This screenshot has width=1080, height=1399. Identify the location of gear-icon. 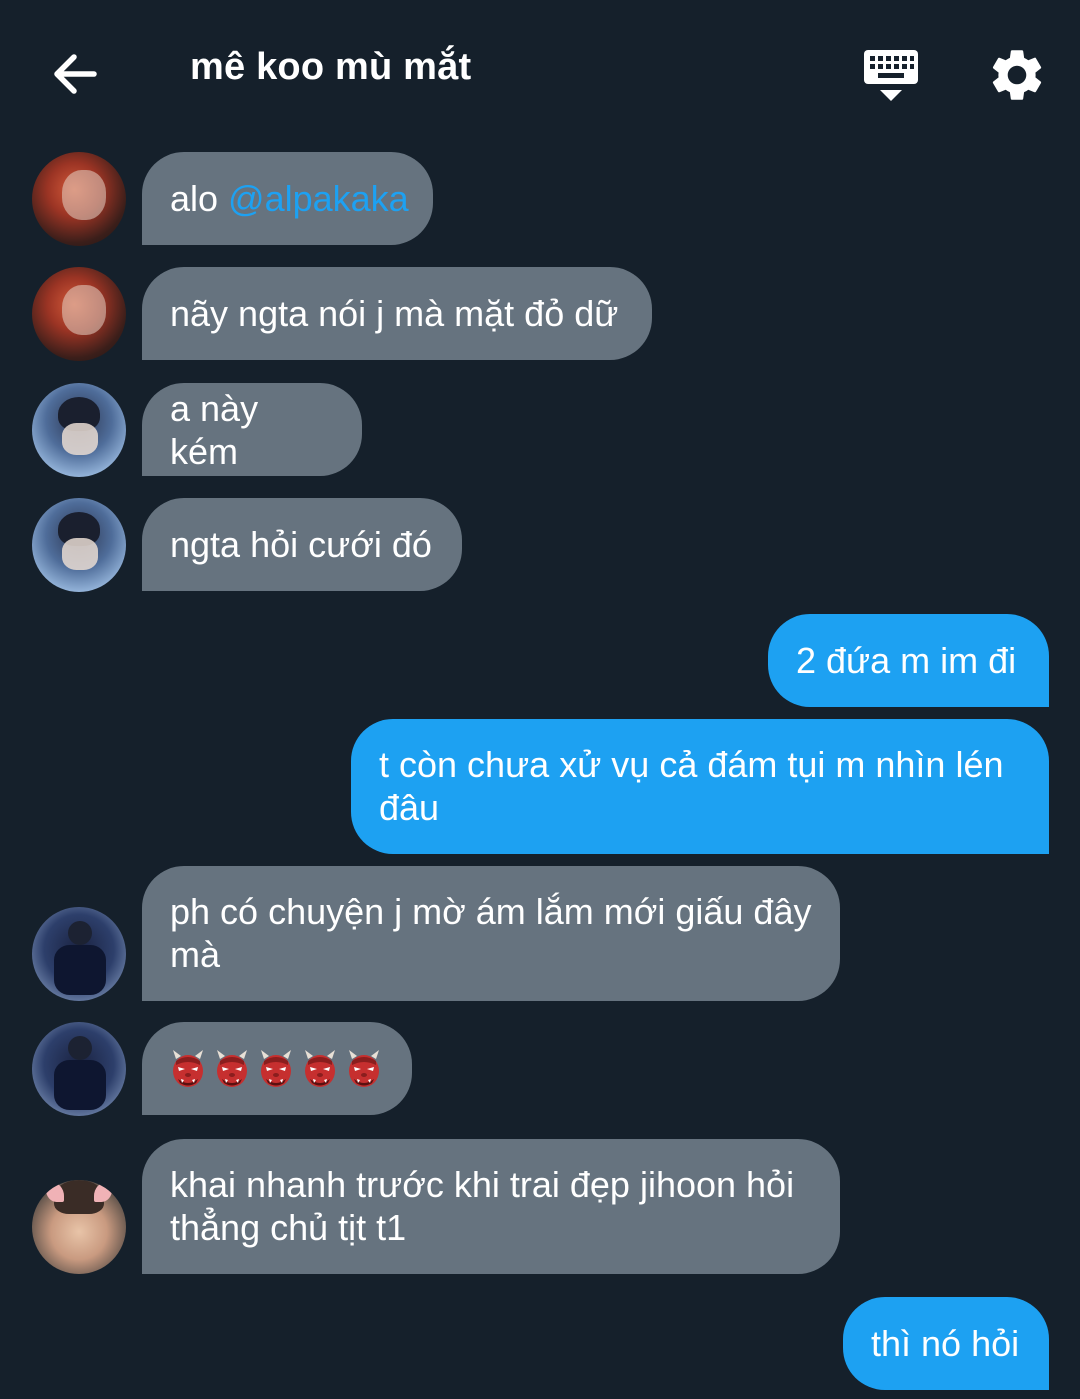
(1017, 75).